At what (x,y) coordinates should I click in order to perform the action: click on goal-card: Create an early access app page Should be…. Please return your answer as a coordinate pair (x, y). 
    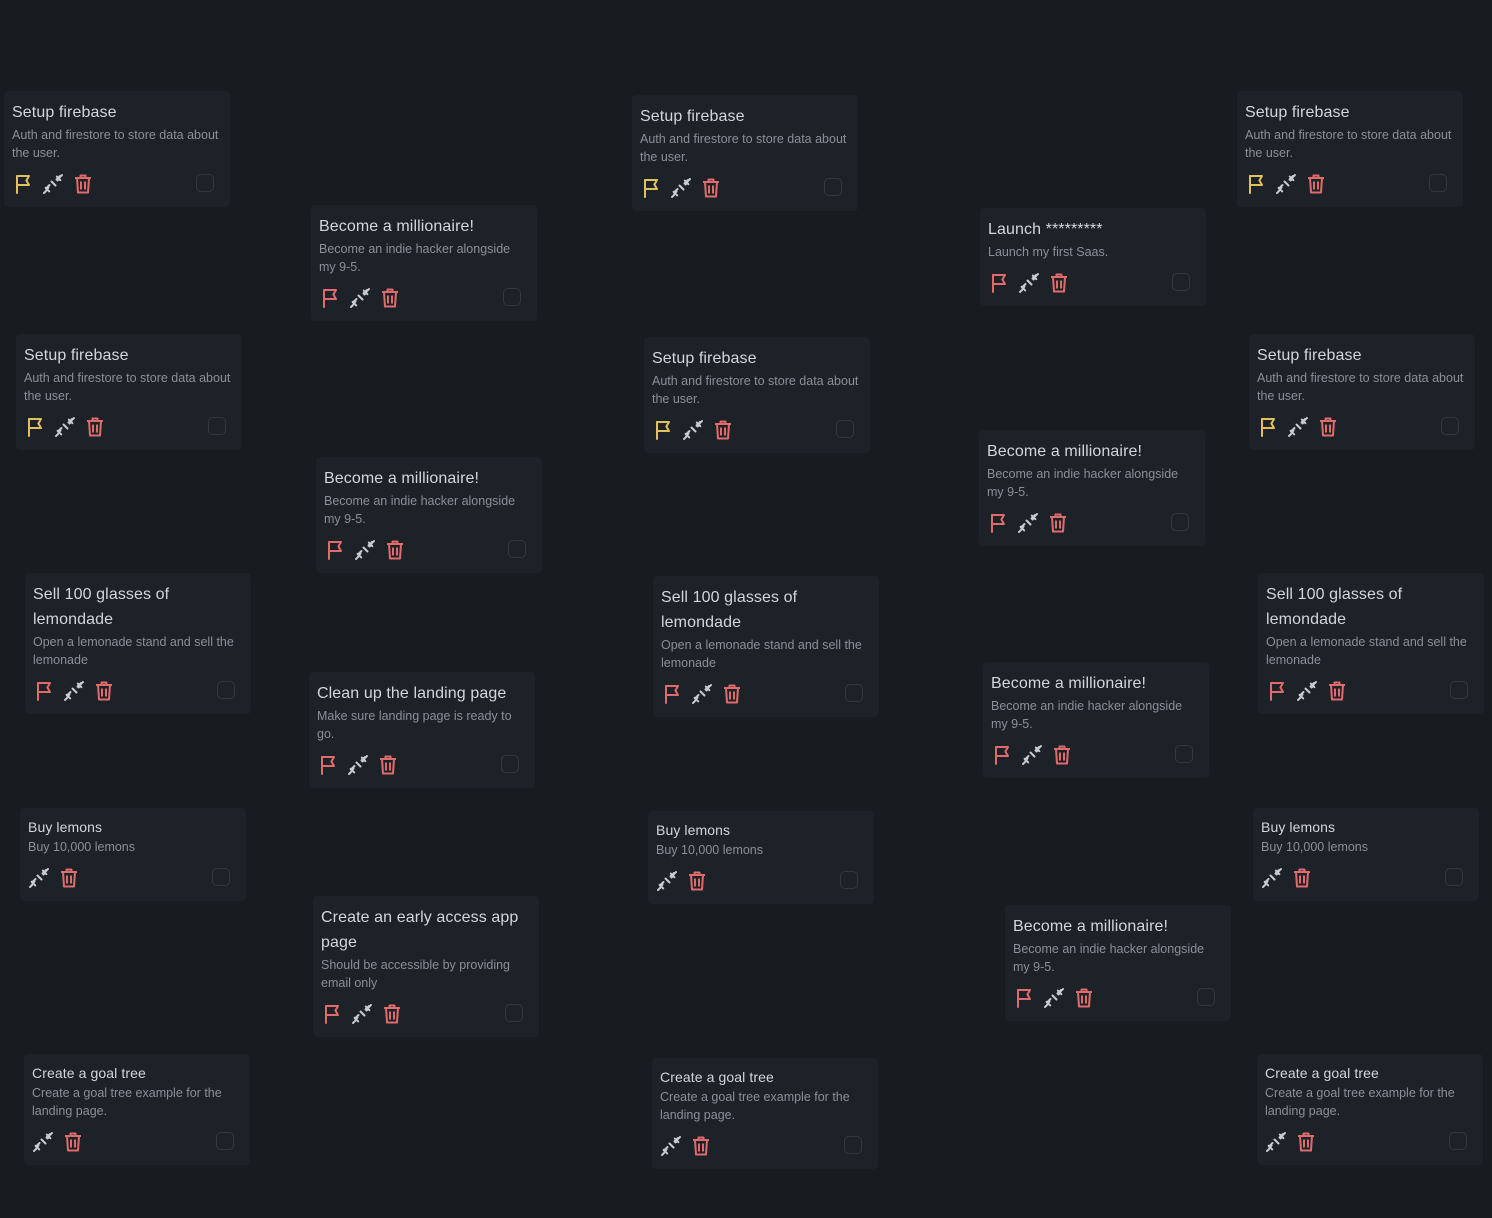
    Looking at the image, I should click on (426, 966).